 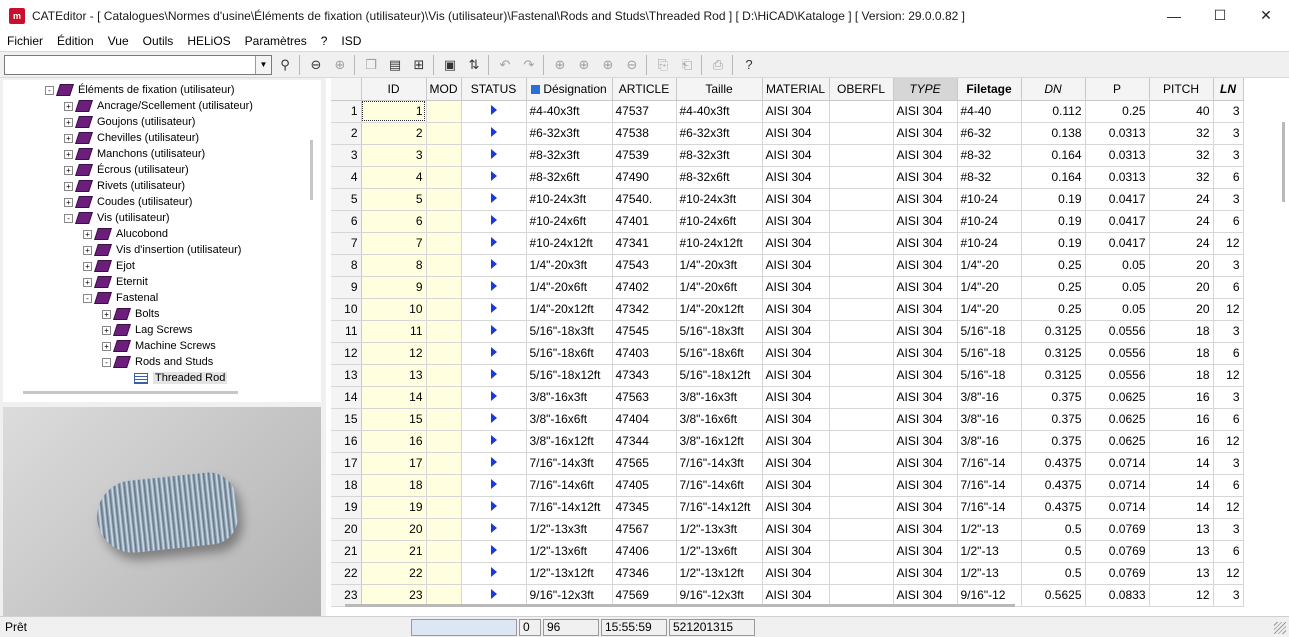 I want to click on cell-filetage: #8-32, so click(x=989, y=177).